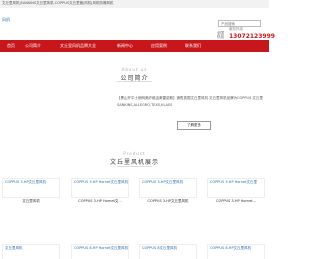 Image resolution: width=320 pixels, height=259 pixels. I want to click on product-image: COPPUS 8文丘里风机, so click(168, 251).